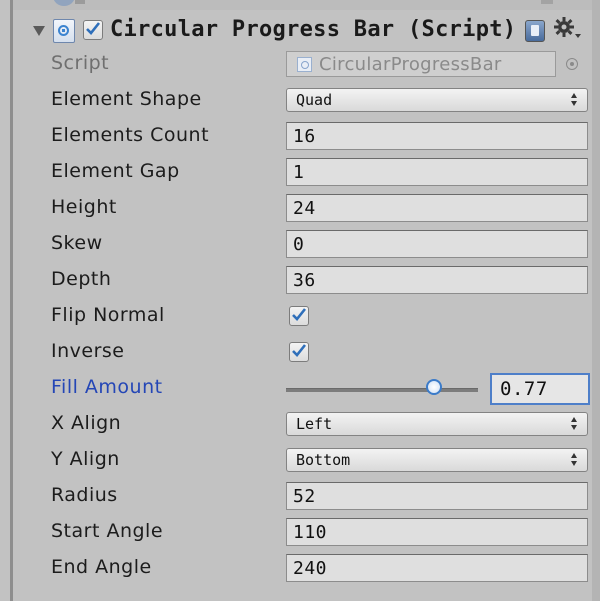 The height and width of the screenshot is (601, 600). I want to click on property-x-align: X Align Left, so click(296, 425).